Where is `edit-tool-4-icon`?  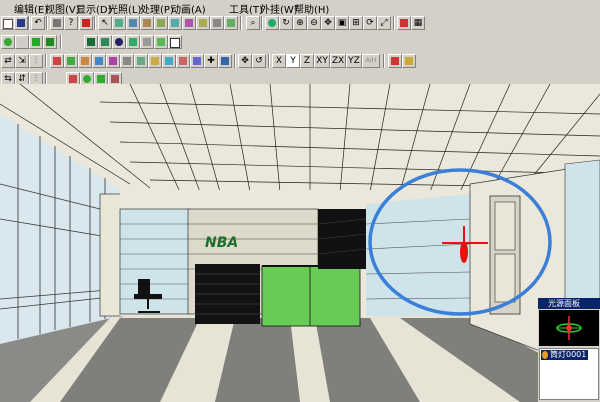 edit-tool-4-icon is located at coordinates (99, 61).